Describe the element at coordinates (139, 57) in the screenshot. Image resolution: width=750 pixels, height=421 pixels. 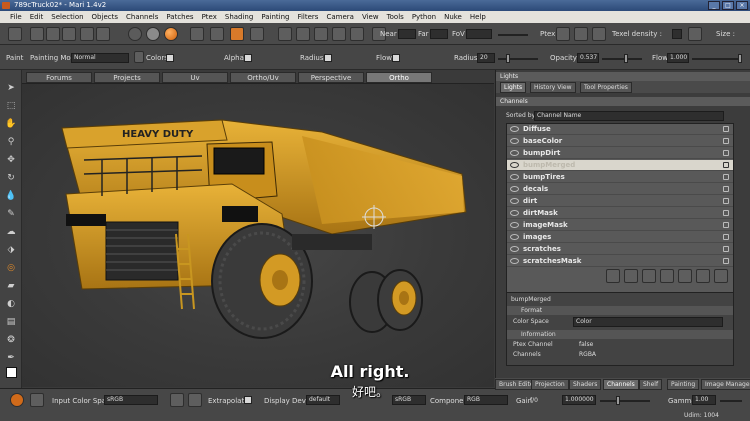
I see `painting-mode-dropdown-icon` at that location.